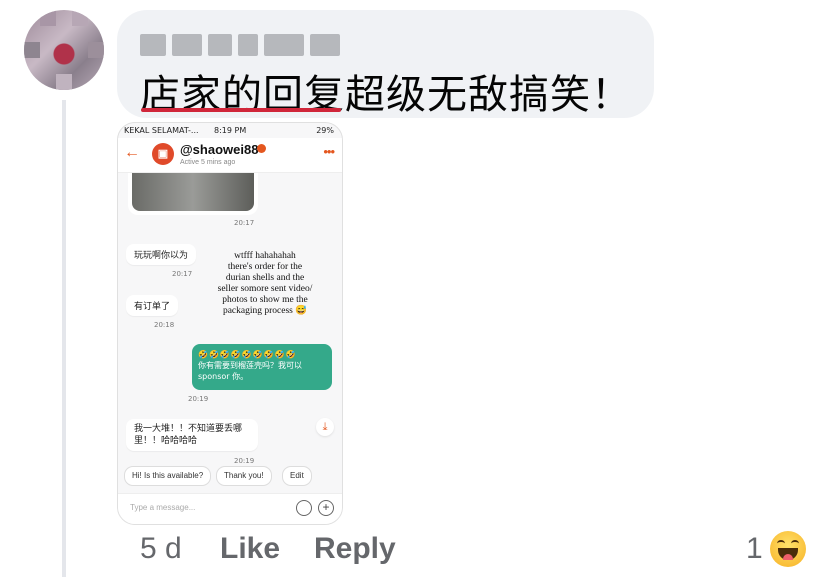 This screenshot has height=577, width=828. I want to click on quick-reply-chip: Hi! Is this available?, so click(168, 476).